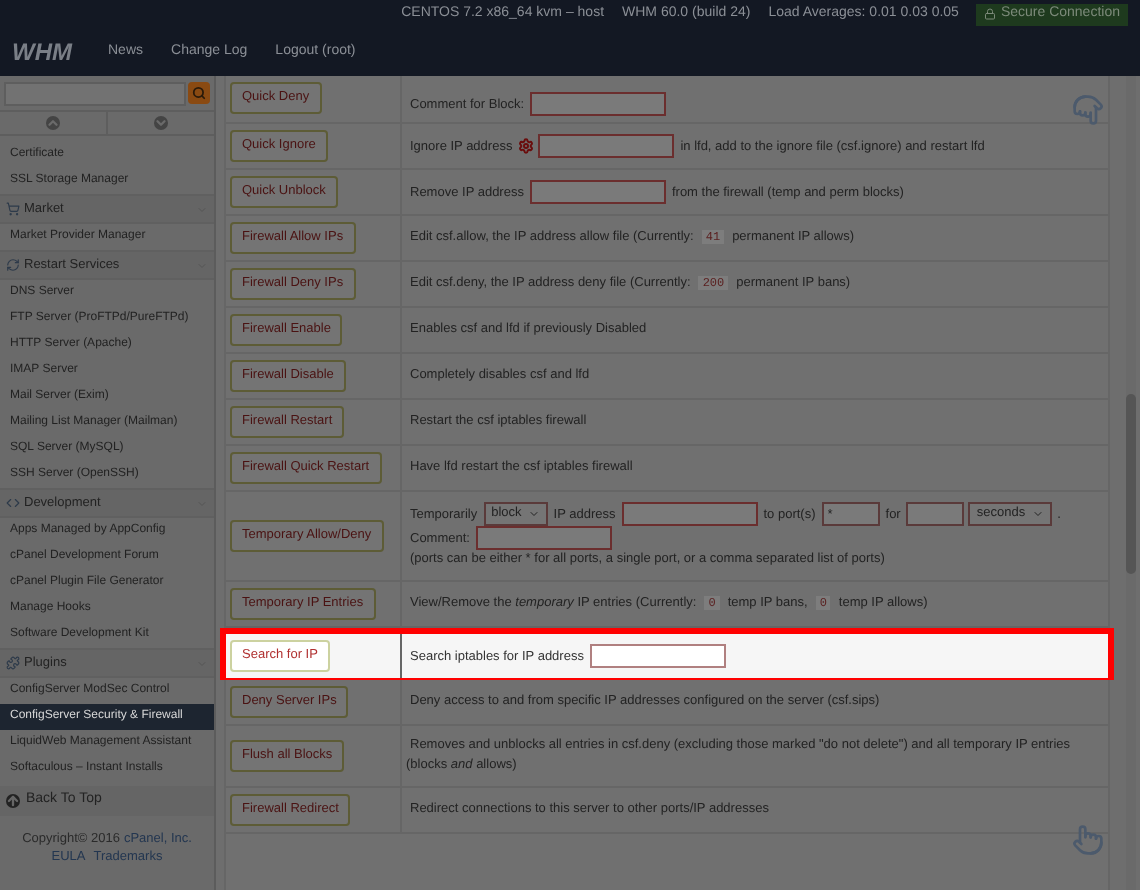 Image resolution: width=1140 pixels, height=890 pixels. I want to click on search-button, so click(199, 93).